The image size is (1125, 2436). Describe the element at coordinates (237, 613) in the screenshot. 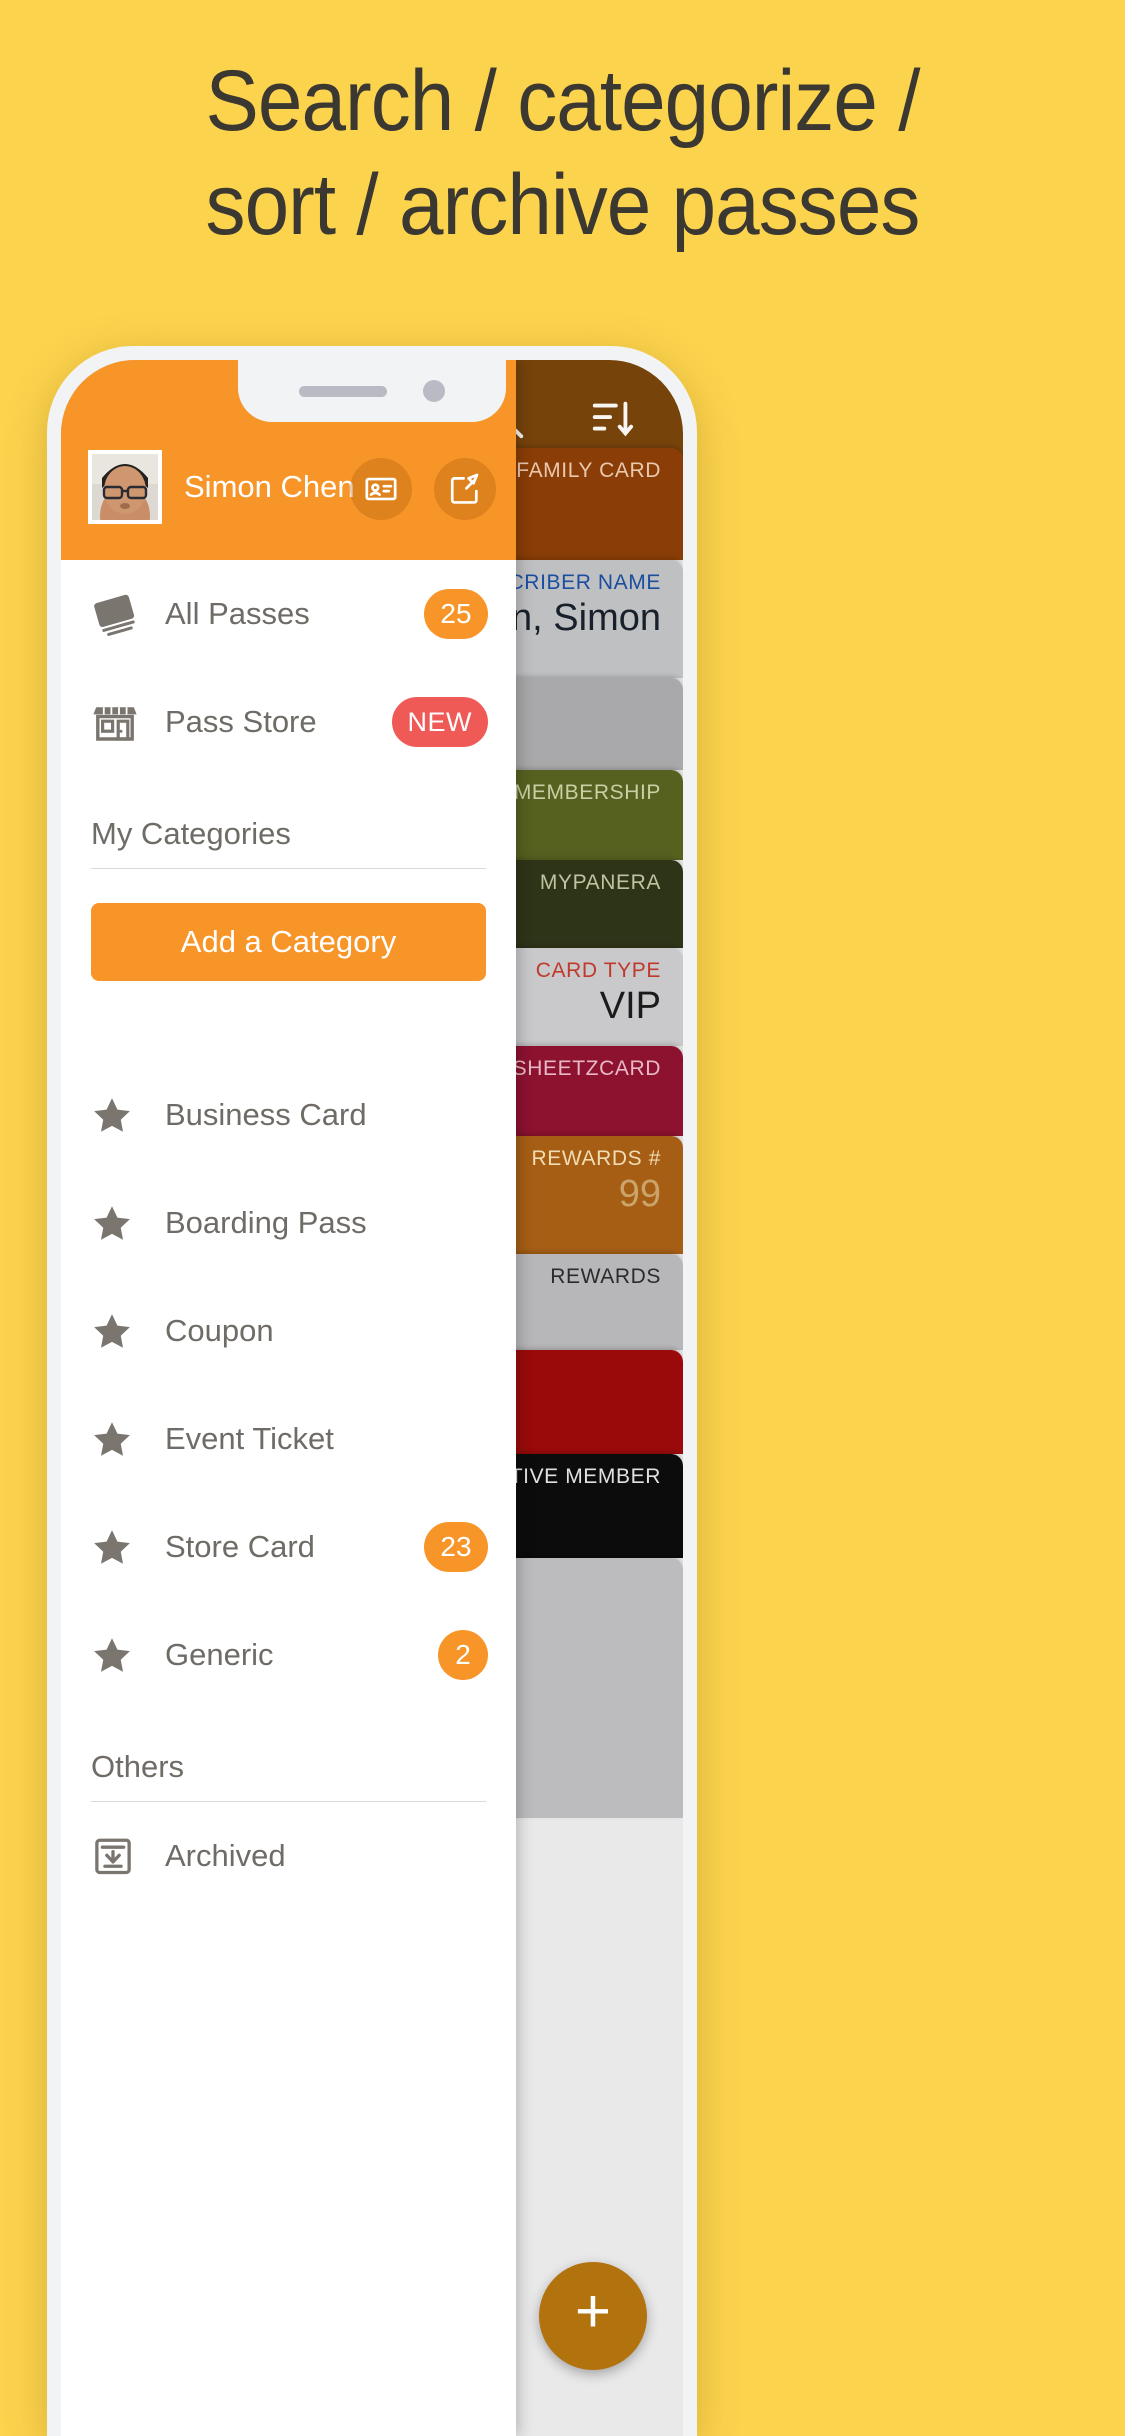

I see `drawer-item-label: All Passes` at that location.